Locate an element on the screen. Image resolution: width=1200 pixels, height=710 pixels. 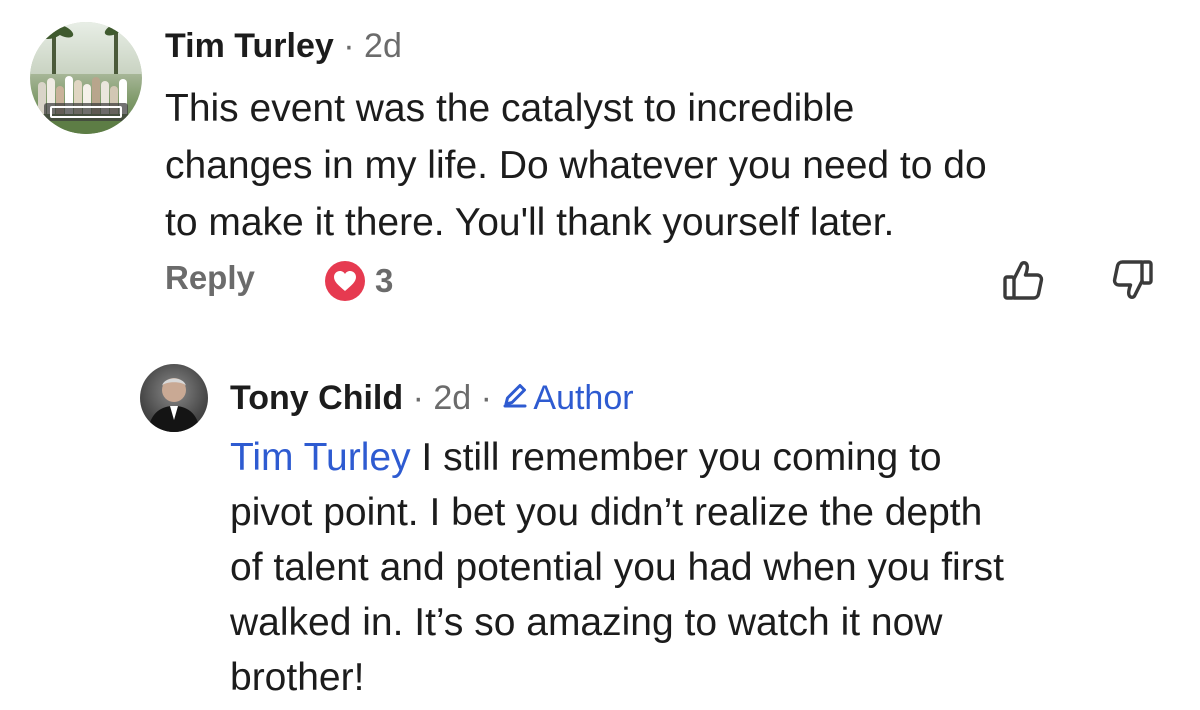
reply-line: brother! is located at coordinates (297, 677).